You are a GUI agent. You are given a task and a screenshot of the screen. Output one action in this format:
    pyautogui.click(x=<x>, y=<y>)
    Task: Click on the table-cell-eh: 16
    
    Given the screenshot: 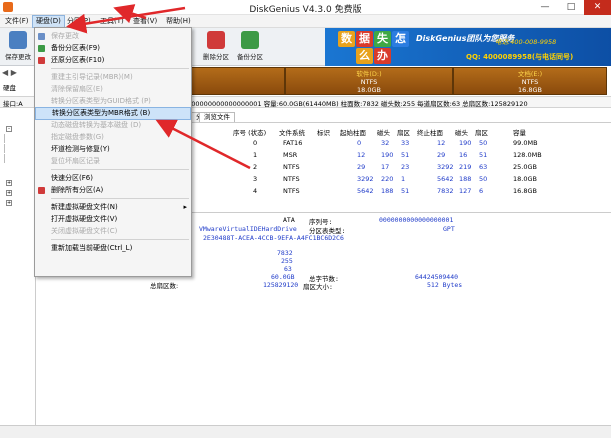 What is the action you would take?
    pyautogui.click(x=463, y=155)
    